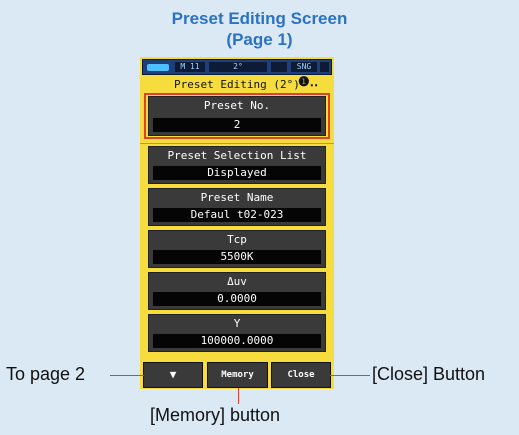 Image resolution: width=519 pixels, height=435 pixels. I want to click on tcp-label: Tcp, so click(237, 239).